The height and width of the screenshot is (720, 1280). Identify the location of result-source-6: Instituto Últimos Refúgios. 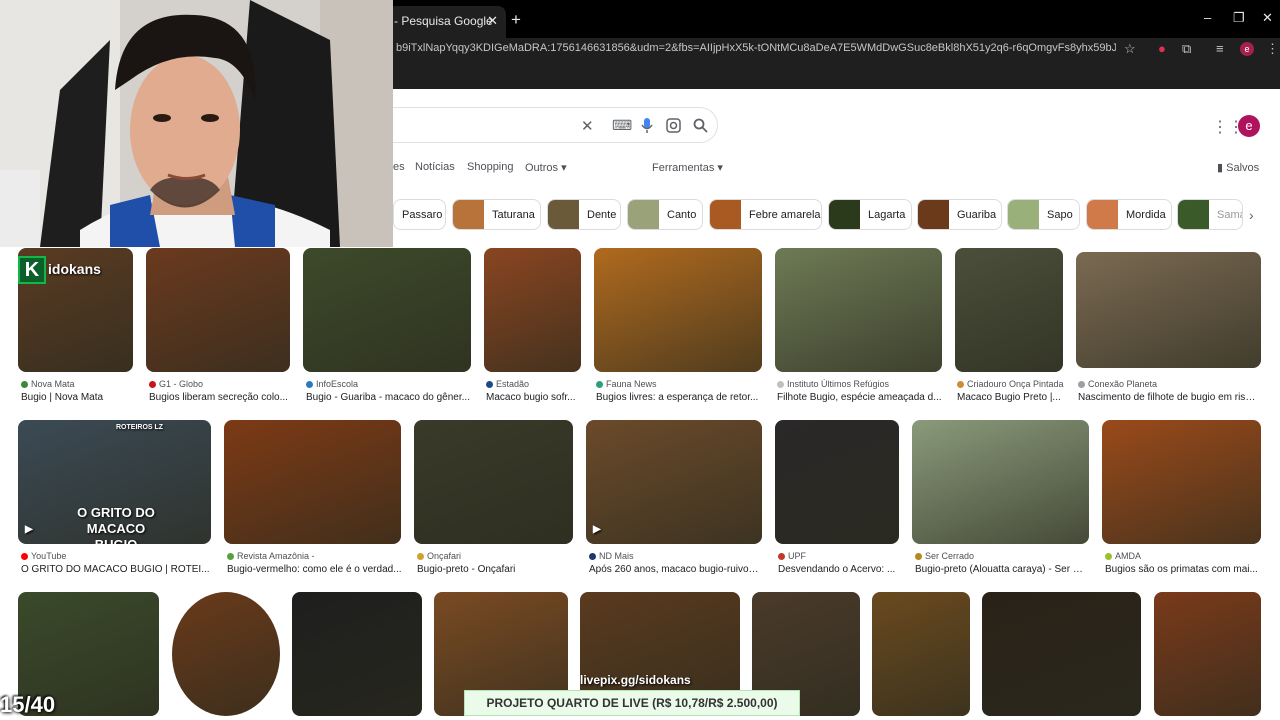
(859, 384).